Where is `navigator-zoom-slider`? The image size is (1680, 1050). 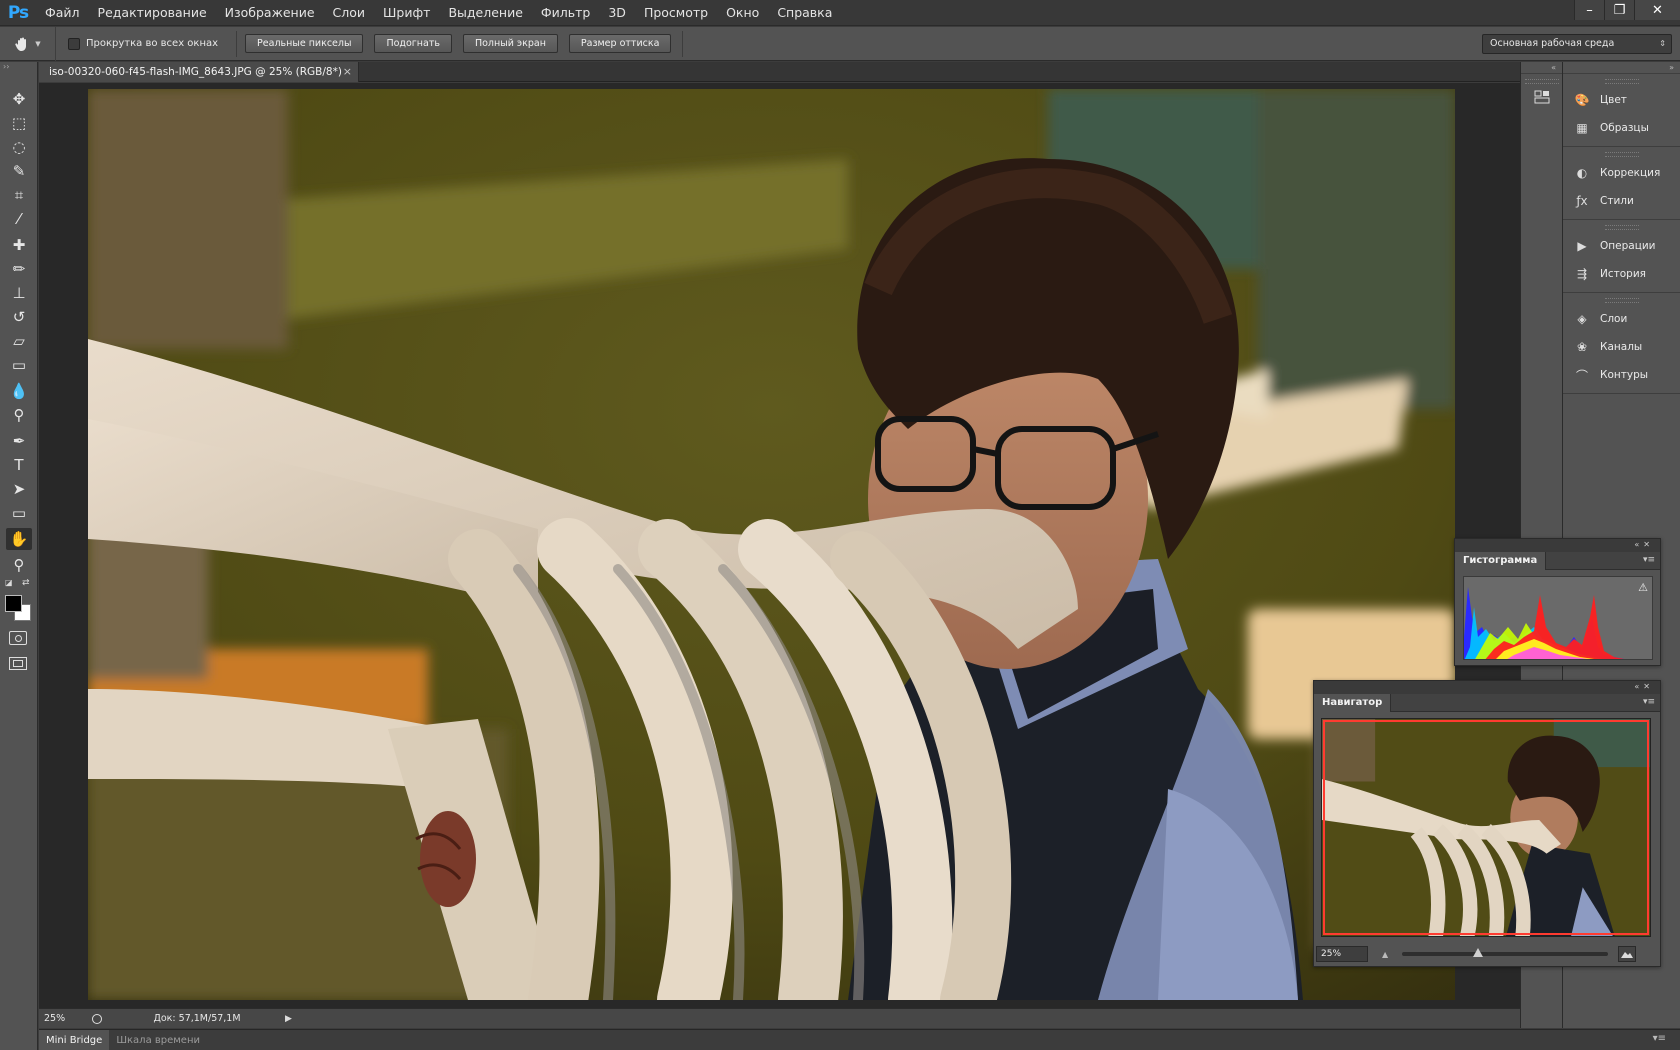
navigator-zoom-slider is located at coordinates (1505, 952).